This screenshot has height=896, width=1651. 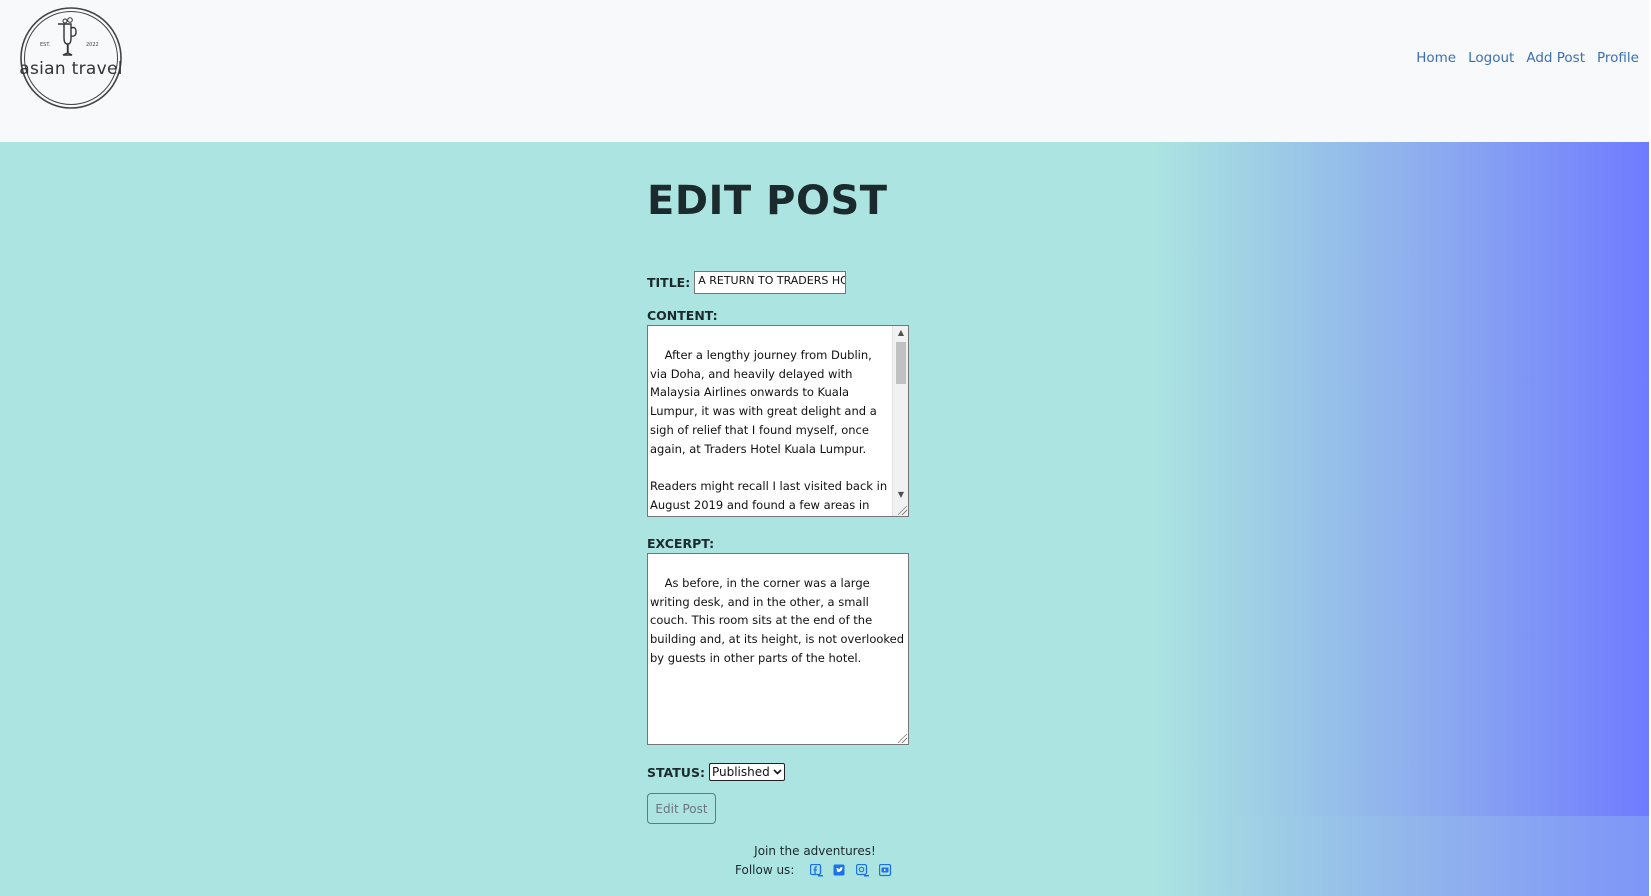 What do you see at coordinates (863, 870) in the screenshot?
I see `instagram-icon` at bounding box center [863, 870].